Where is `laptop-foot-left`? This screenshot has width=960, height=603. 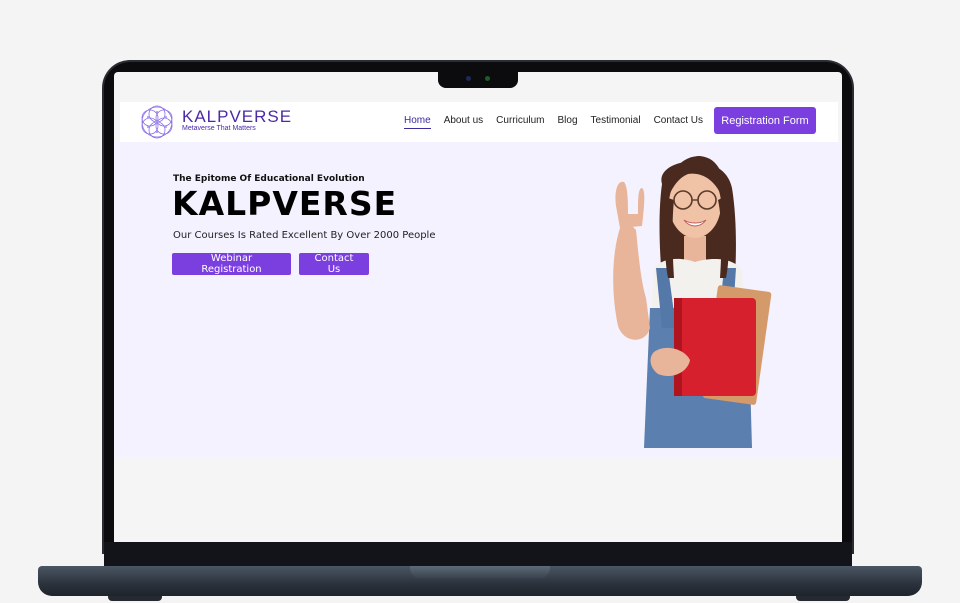 laptop-foot-left is located at coordinates (135, 598).